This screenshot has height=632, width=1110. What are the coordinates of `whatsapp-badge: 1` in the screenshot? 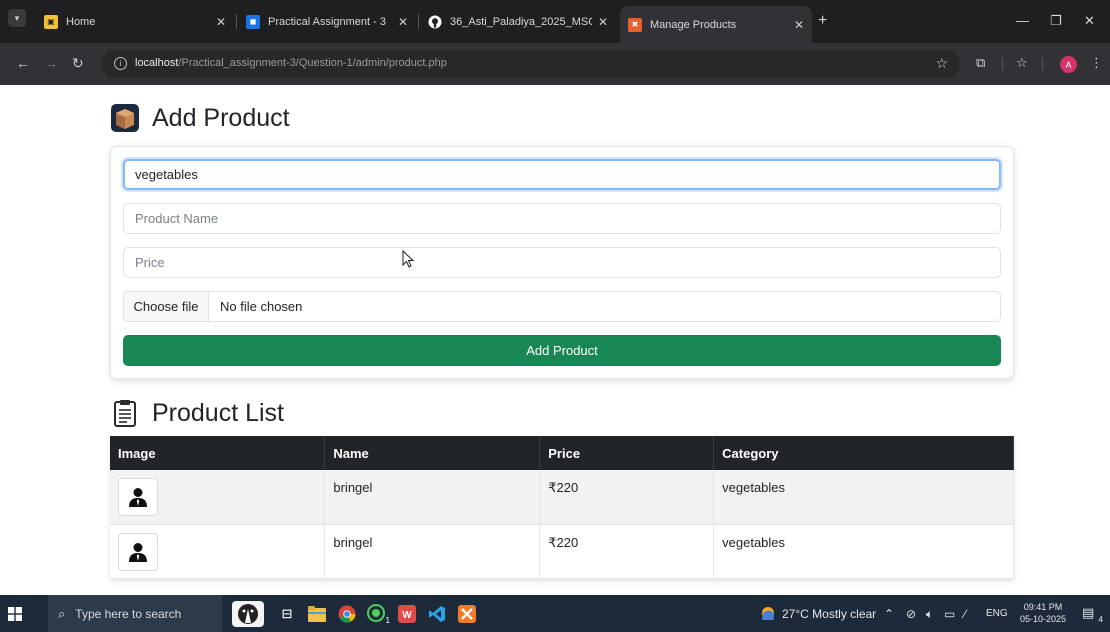 It's located at (387, 620).